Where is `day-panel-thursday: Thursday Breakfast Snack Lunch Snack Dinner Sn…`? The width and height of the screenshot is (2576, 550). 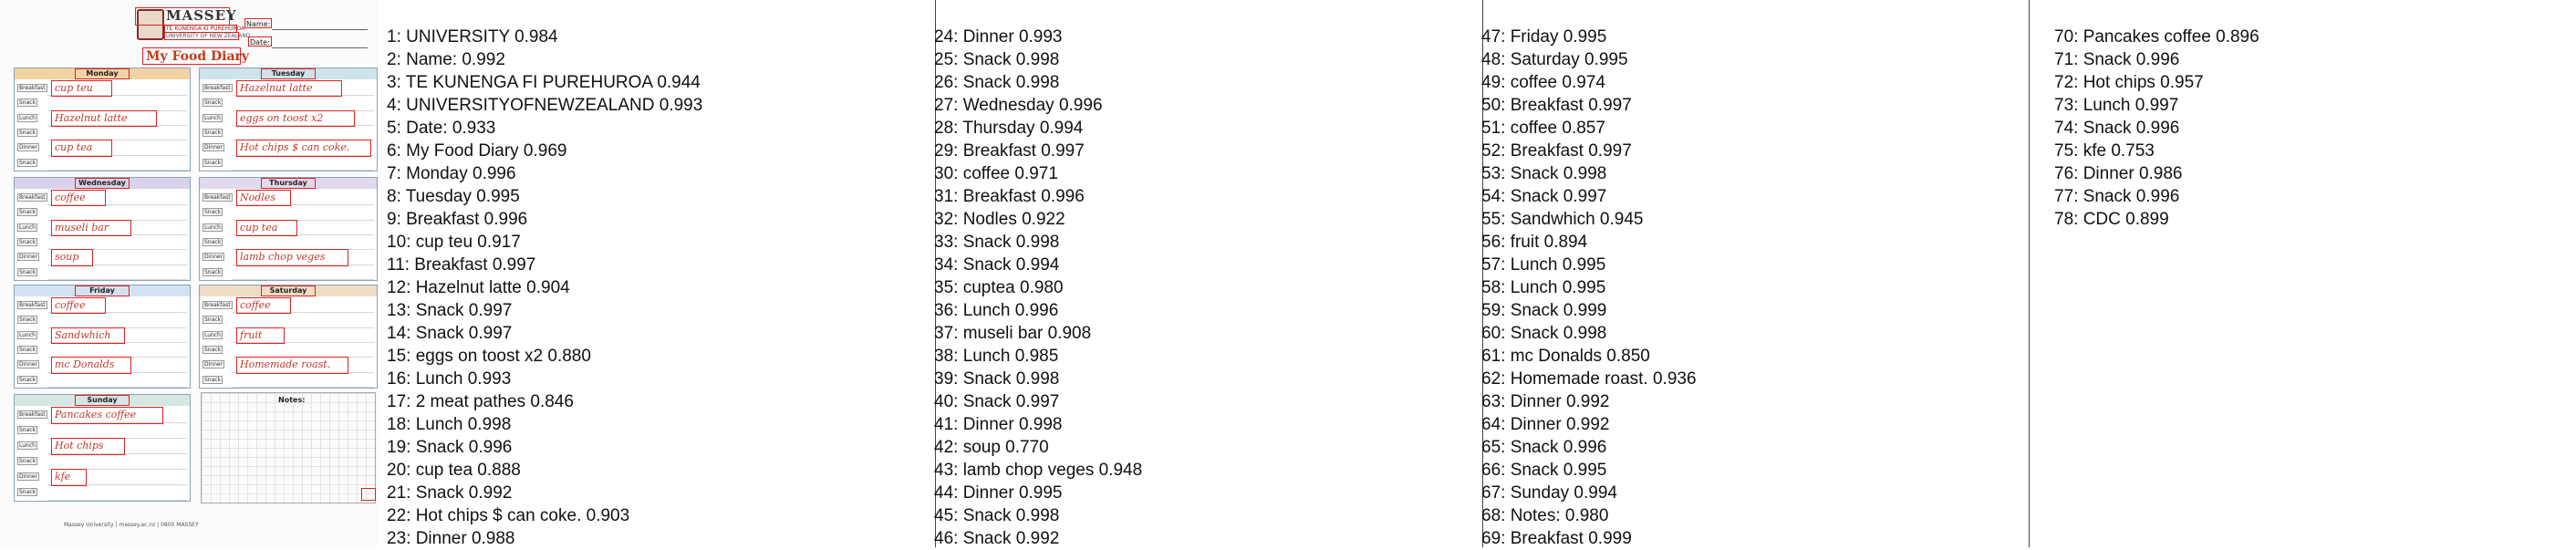 day-panel-thursday: Thursday Breakfast Snack Lunch Snack Dinner Sn… is located at coordinates (288, 229).